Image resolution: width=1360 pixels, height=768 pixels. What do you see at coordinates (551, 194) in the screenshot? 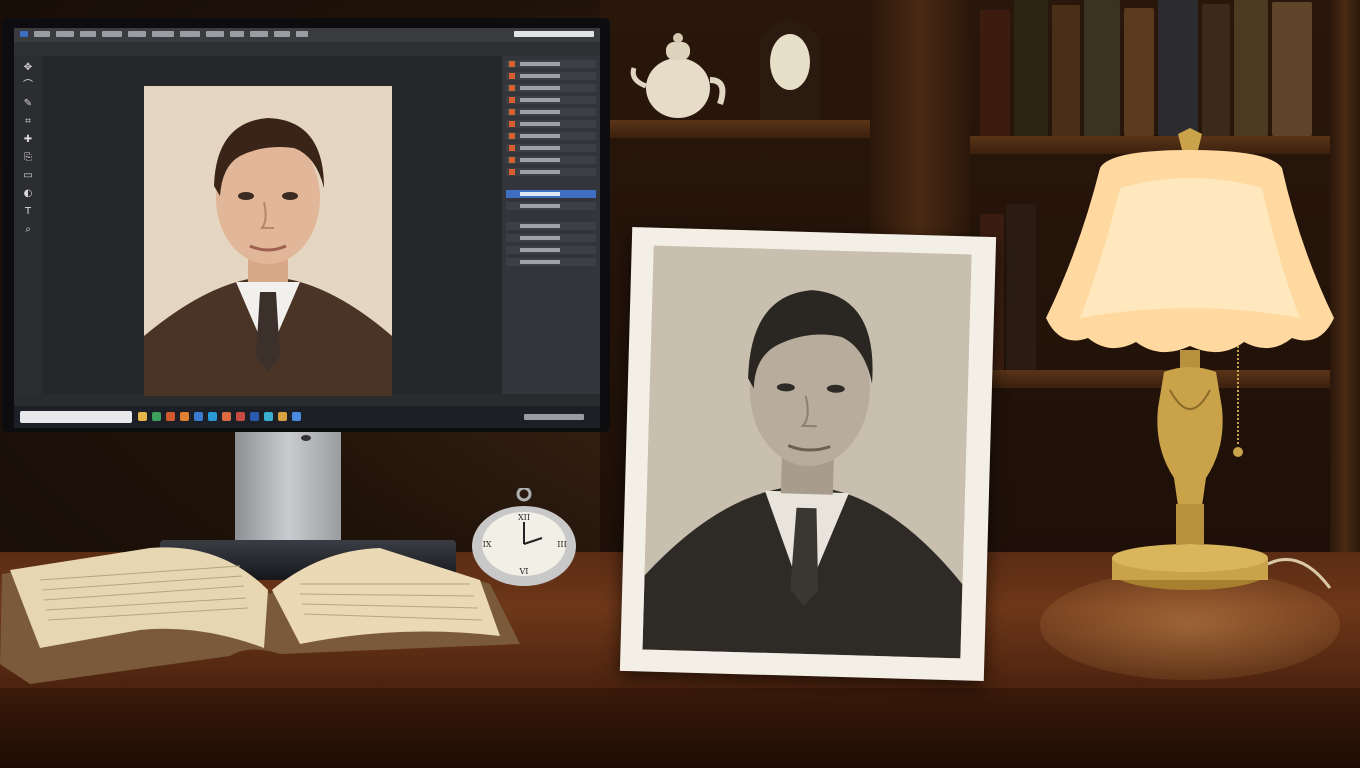
I see `selected-layer-row` at bounding box center [551, 194].